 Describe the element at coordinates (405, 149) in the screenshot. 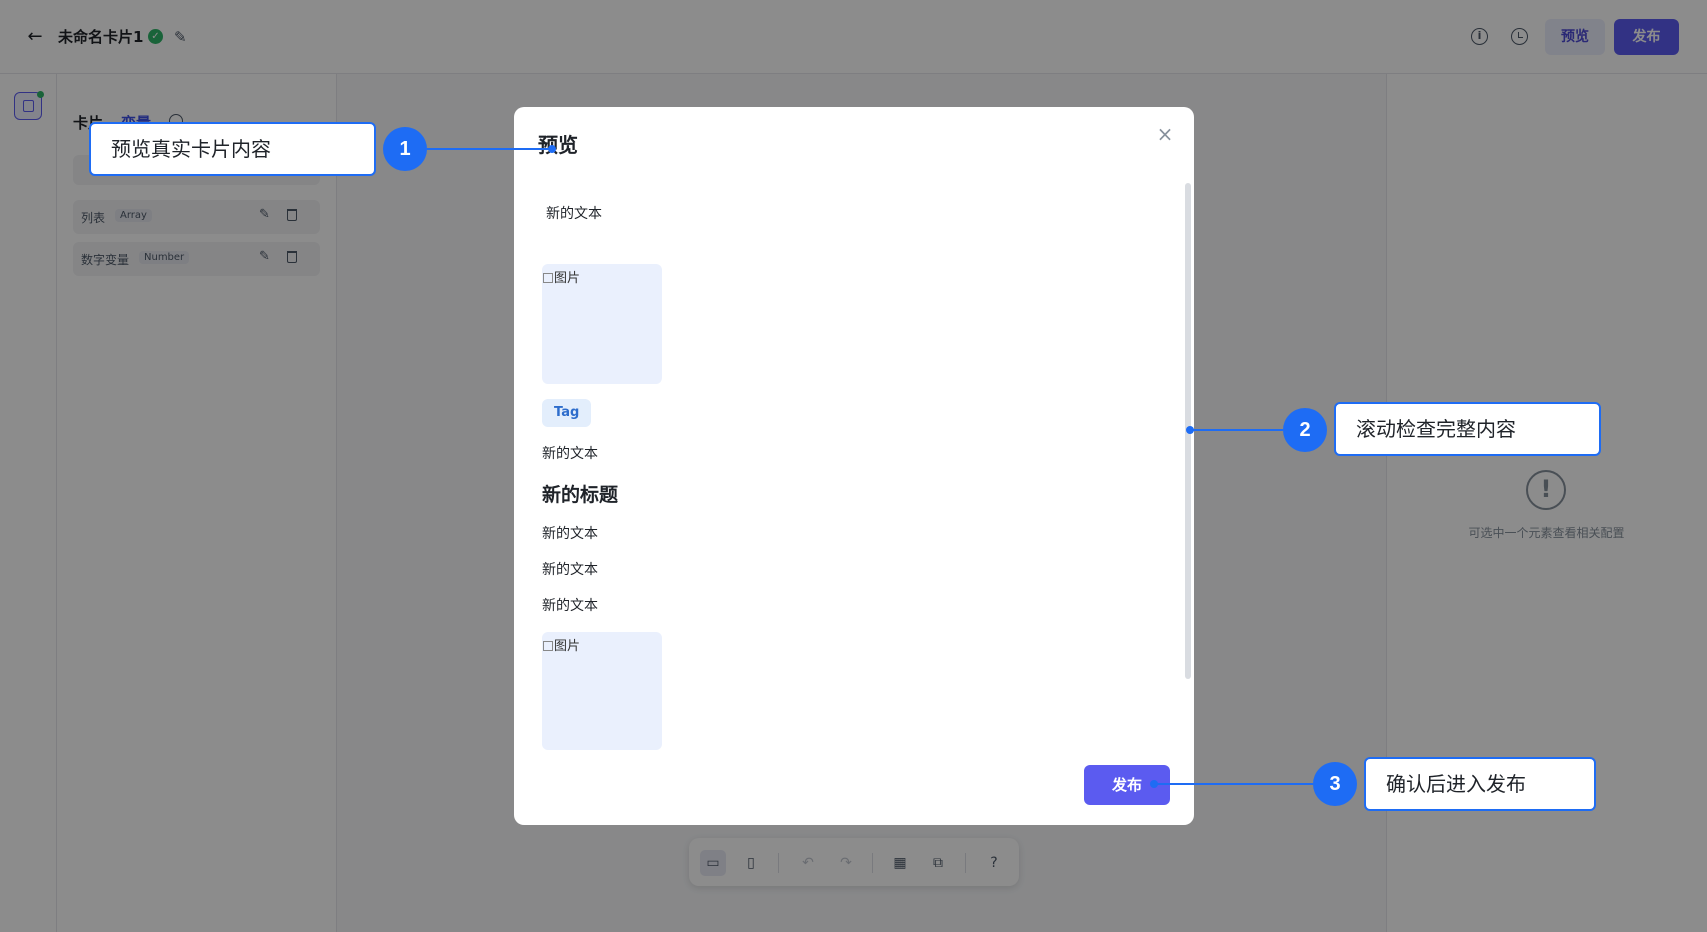

I see `callout-number-1: 1` at that location.